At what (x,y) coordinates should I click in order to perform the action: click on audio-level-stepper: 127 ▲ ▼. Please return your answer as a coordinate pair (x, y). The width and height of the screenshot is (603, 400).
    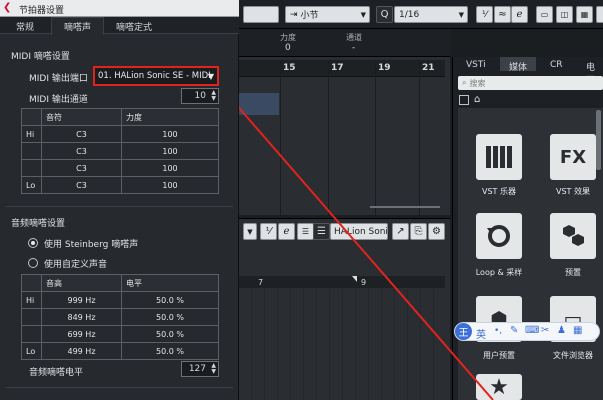
    Looking at the image, I should click on (200, 369).